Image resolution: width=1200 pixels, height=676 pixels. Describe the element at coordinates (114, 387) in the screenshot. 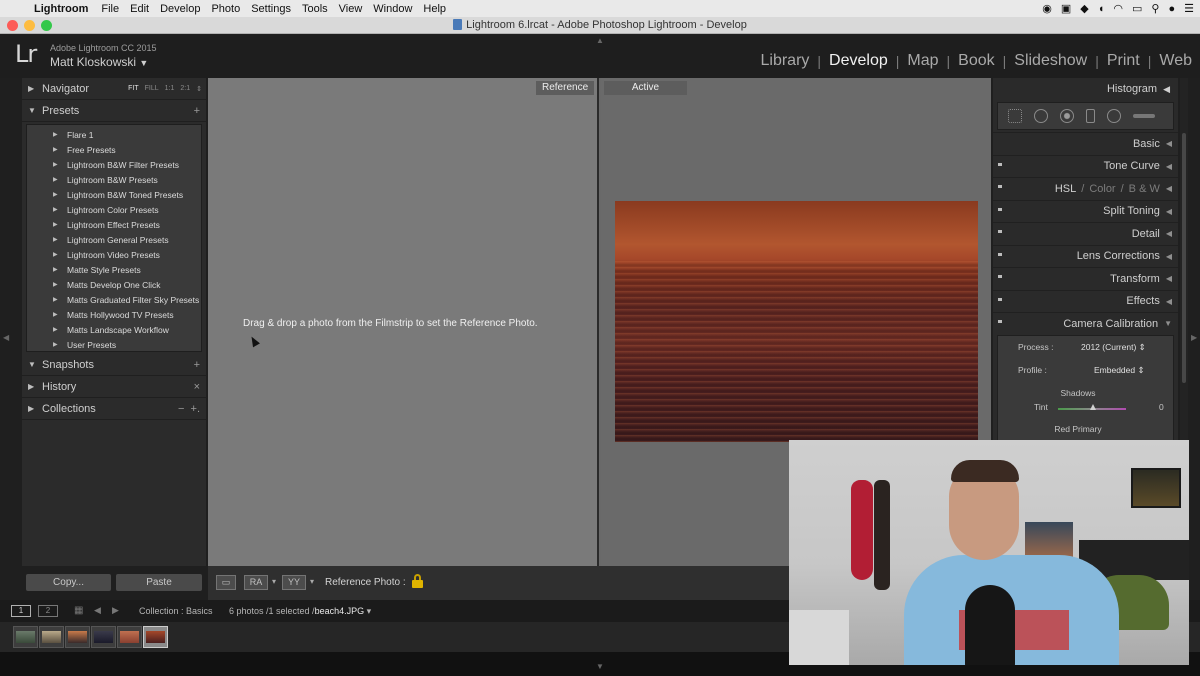

I see `history-header: ▶ History ×` at that location.